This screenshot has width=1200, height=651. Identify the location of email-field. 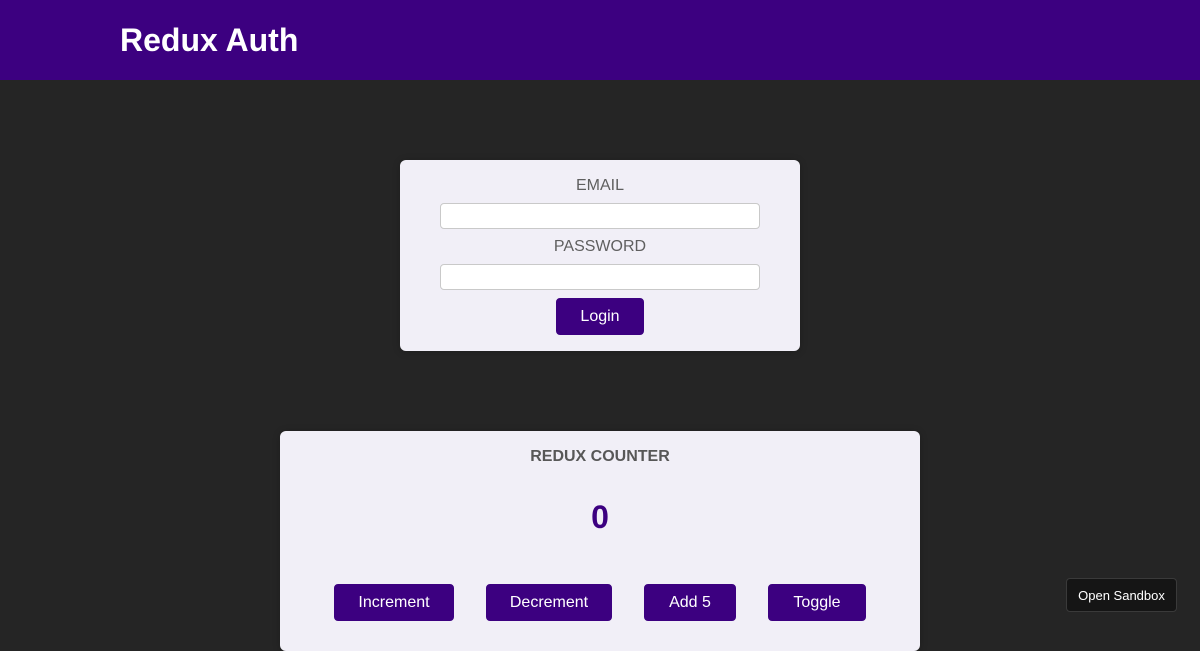
(600, 216).